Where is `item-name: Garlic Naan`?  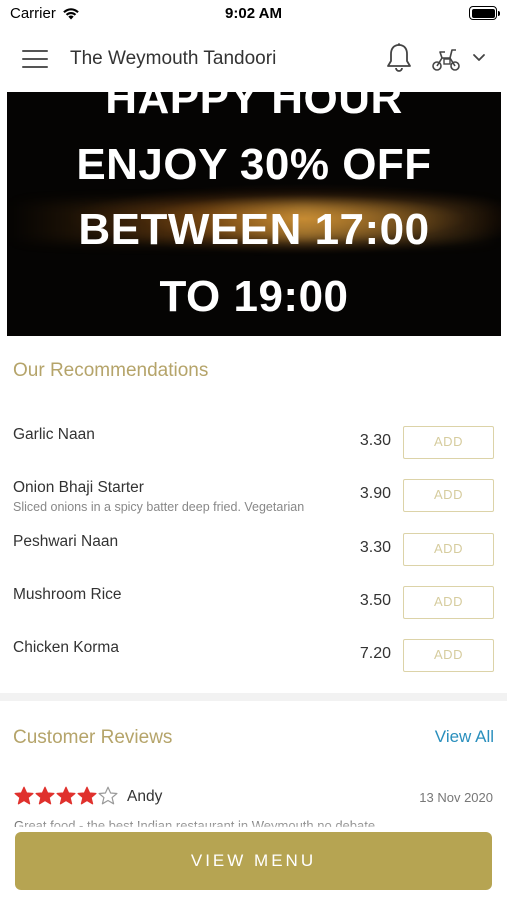 item-name: Garlic Naan is located at coordinates (54, 434).